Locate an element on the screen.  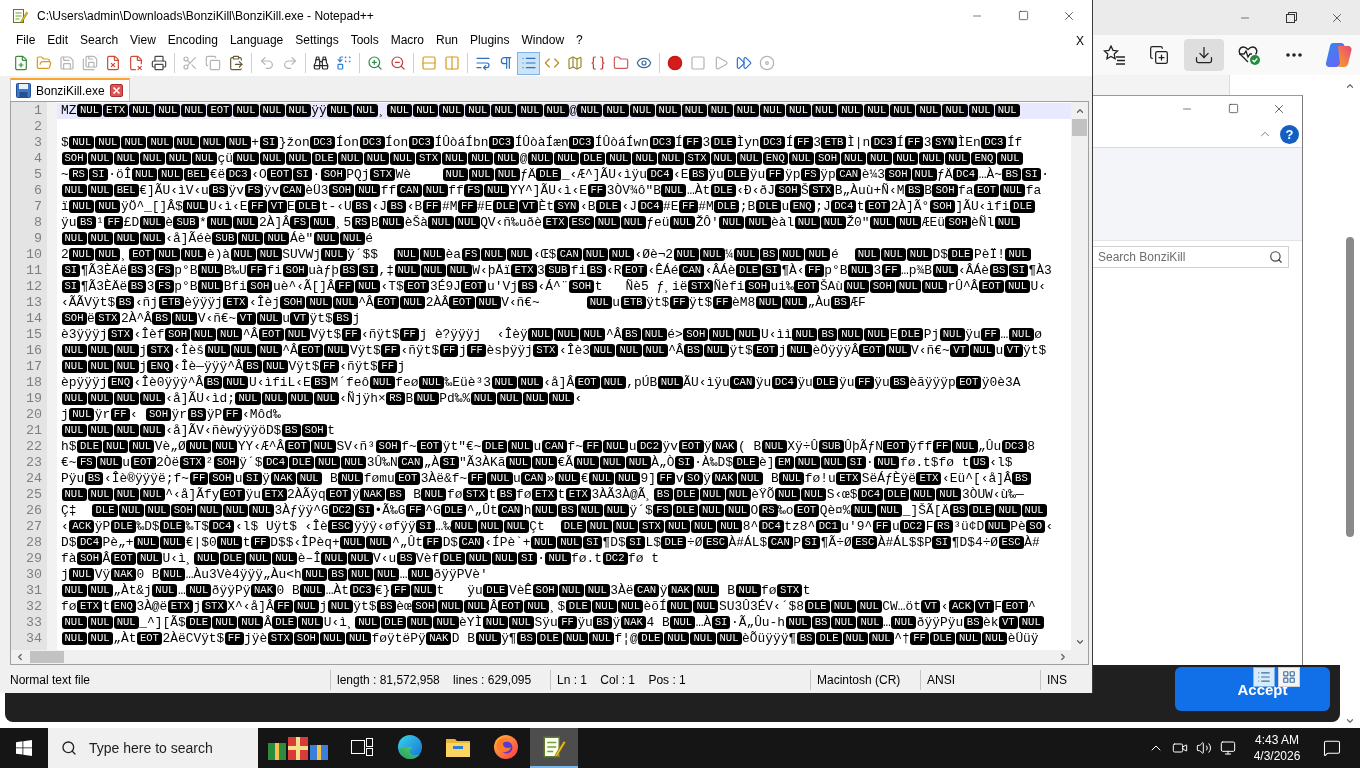
code-text: t is located at coordinates (492, 494).